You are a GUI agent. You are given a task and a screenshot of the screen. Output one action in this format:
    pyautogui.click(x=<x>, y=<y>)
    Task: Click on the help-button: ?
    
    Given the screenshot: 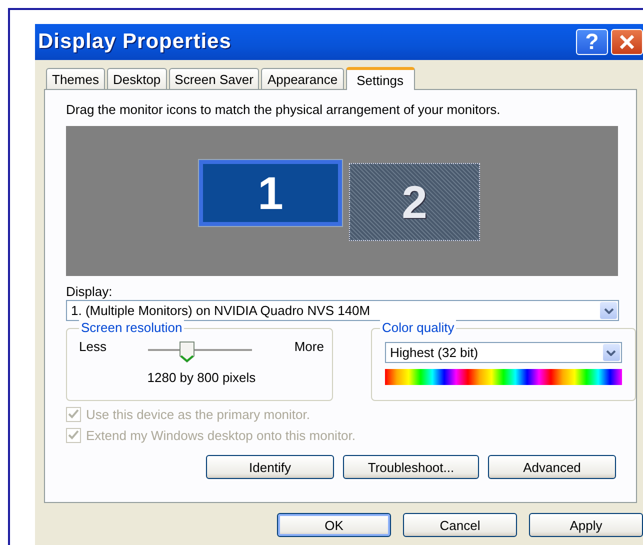 What is the action you would take?
    pyautogui.click(x=592, y=42)
    